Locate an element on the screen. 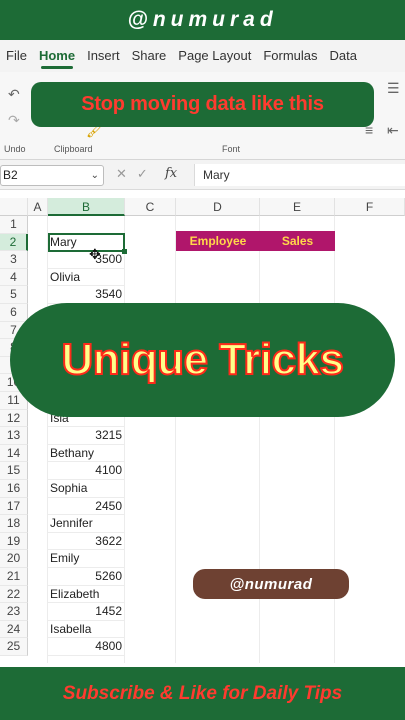 This screenshot has height=720, width=405. row-header-23: 23 is located at coordinates (14, 612).